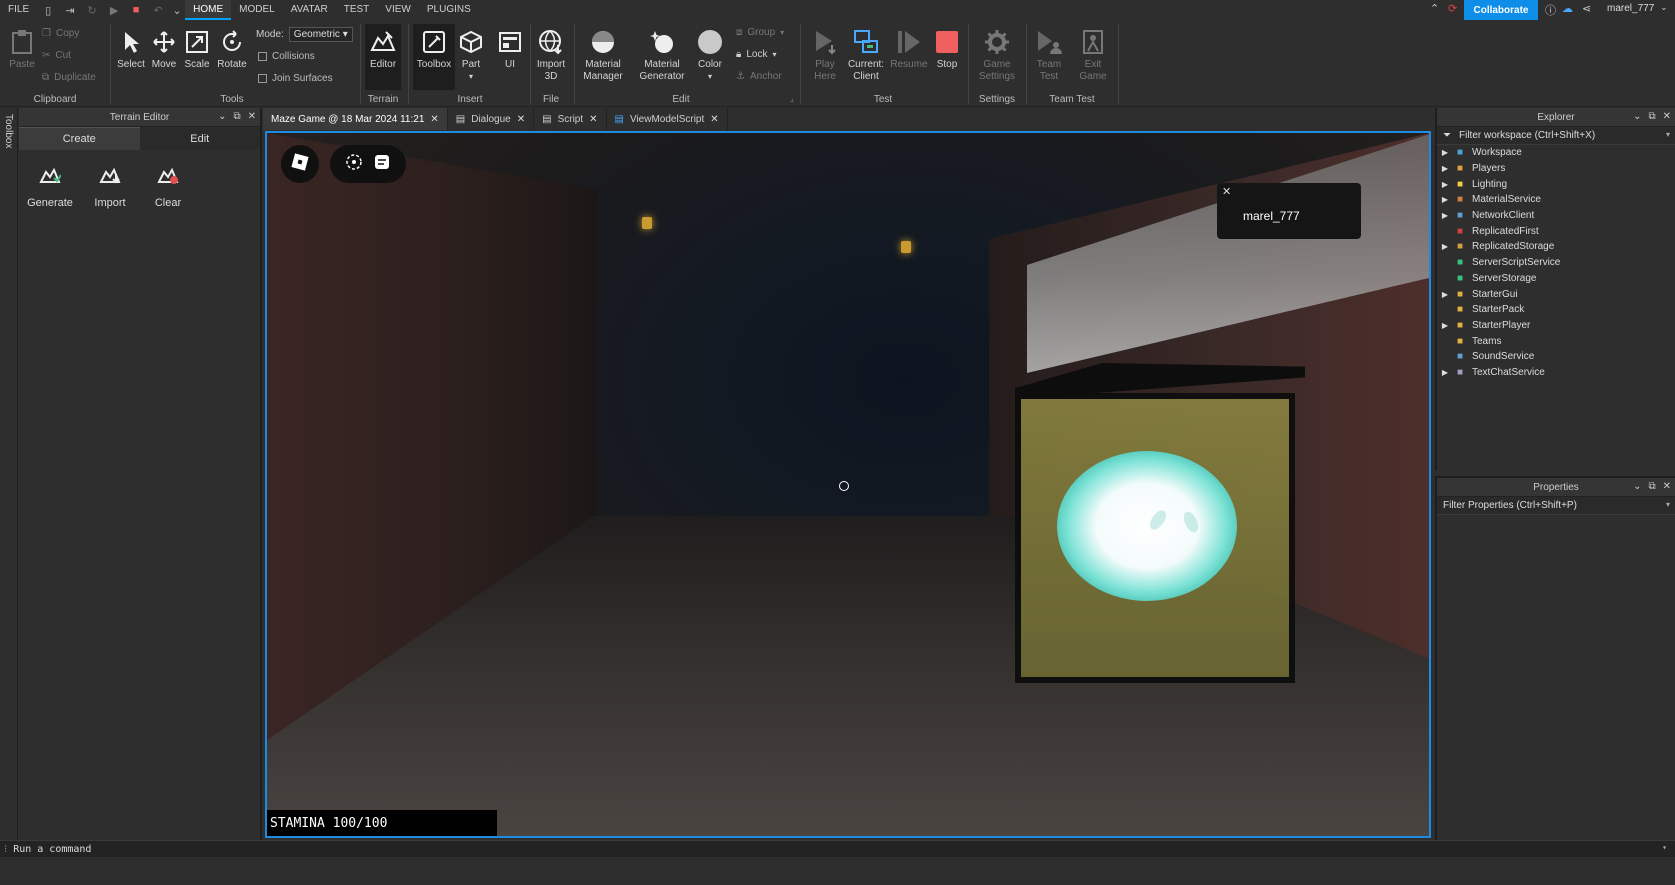 This screenshot has height=885, width=1675. Describe the element at coordinates (997, 55) in the screenshot. I see `game-settings-button: Game Settings` at that location.